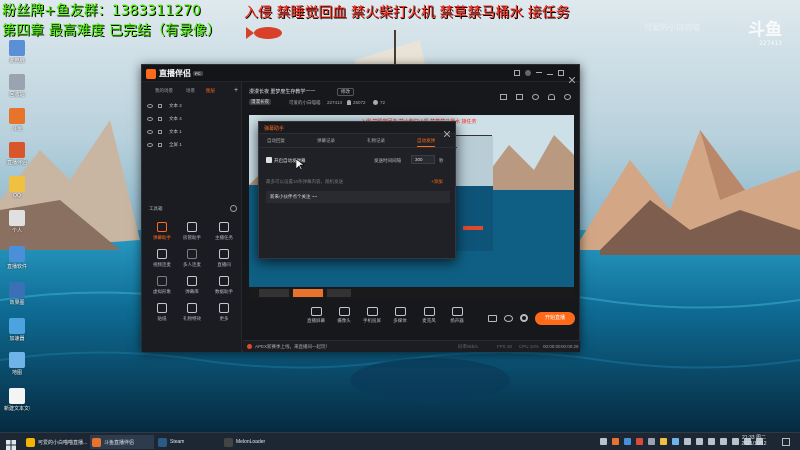  Describe the element at coordinates (16, 163) in the screenshot. I see `desktop-icon-label: 直播伴侣` at that location.